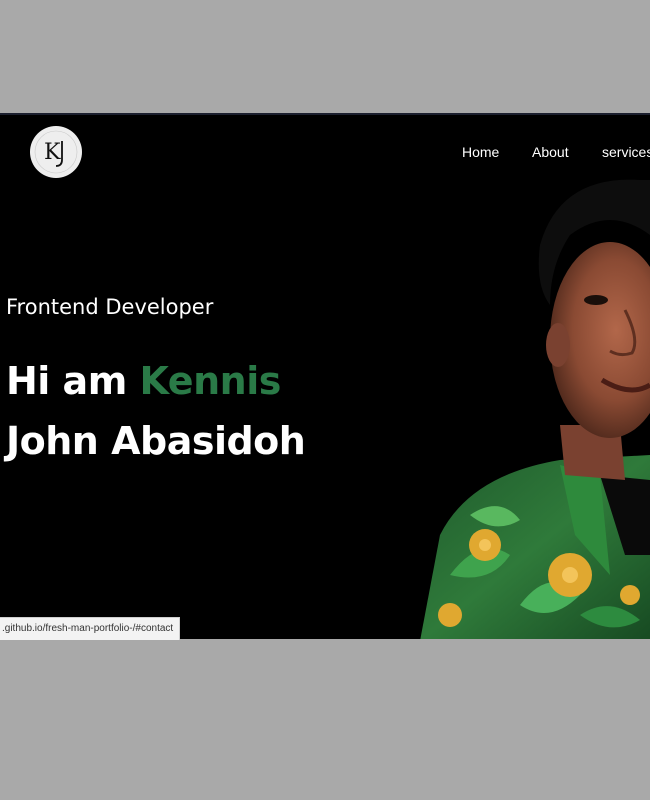 The image size is (650, 800). What do you see at coordinates (52, 152) in the screenshot?
I see `svg-text: K` at bounding box center [52, 152].